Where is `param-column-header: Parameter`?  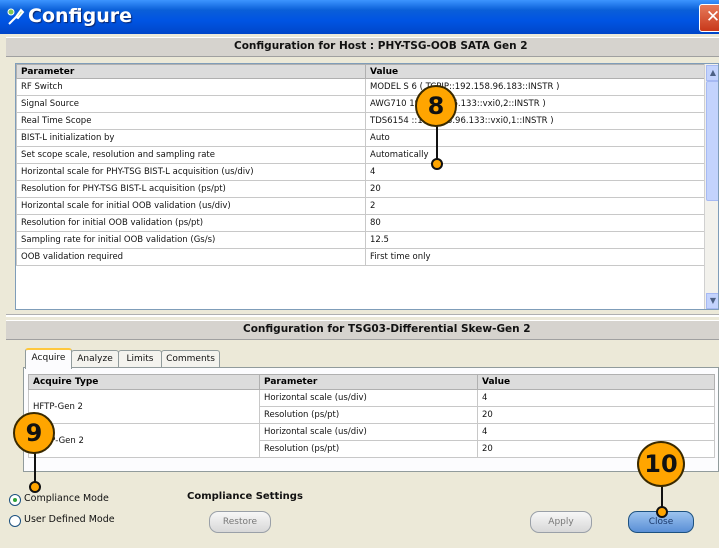 param-column-header: Parameter is located at coordinates (191, 71).